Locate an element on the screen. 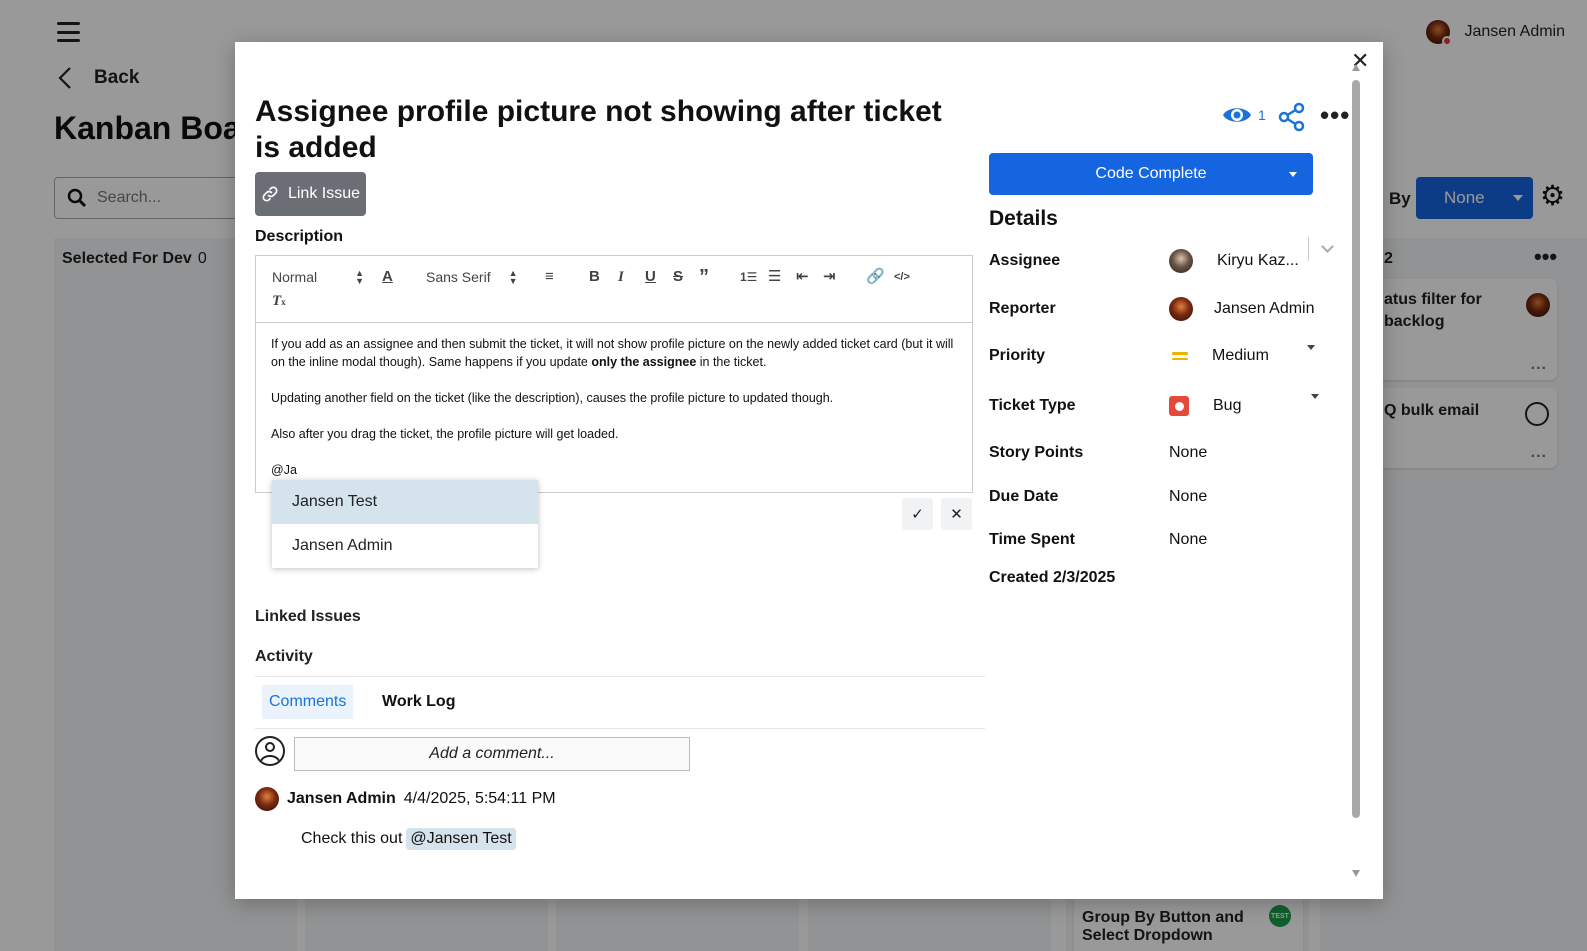 The width and height of the screenshot is (1587, 951). comment-author: Jansen Admin is located at coordinates (341, 798).